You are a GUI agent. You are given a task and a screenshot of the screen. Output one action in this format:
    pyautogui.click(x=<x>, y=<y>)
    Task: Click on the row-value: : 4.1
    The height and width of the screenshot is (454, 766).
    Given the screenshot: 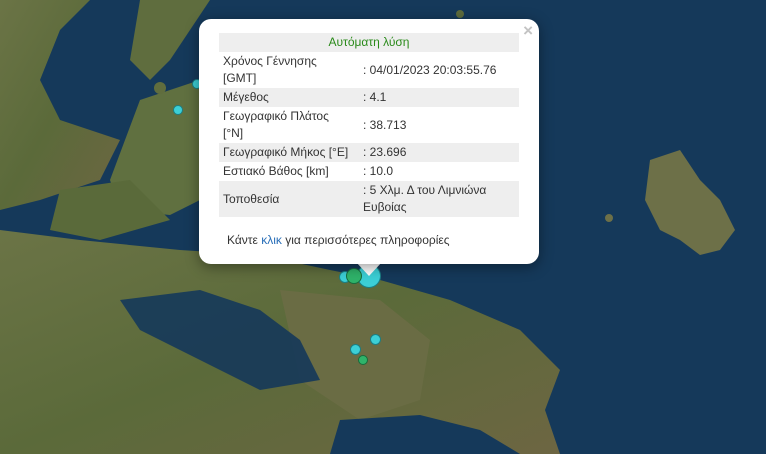 What is the action you would take?
    pyautogui.click(x=437, y=97)
    